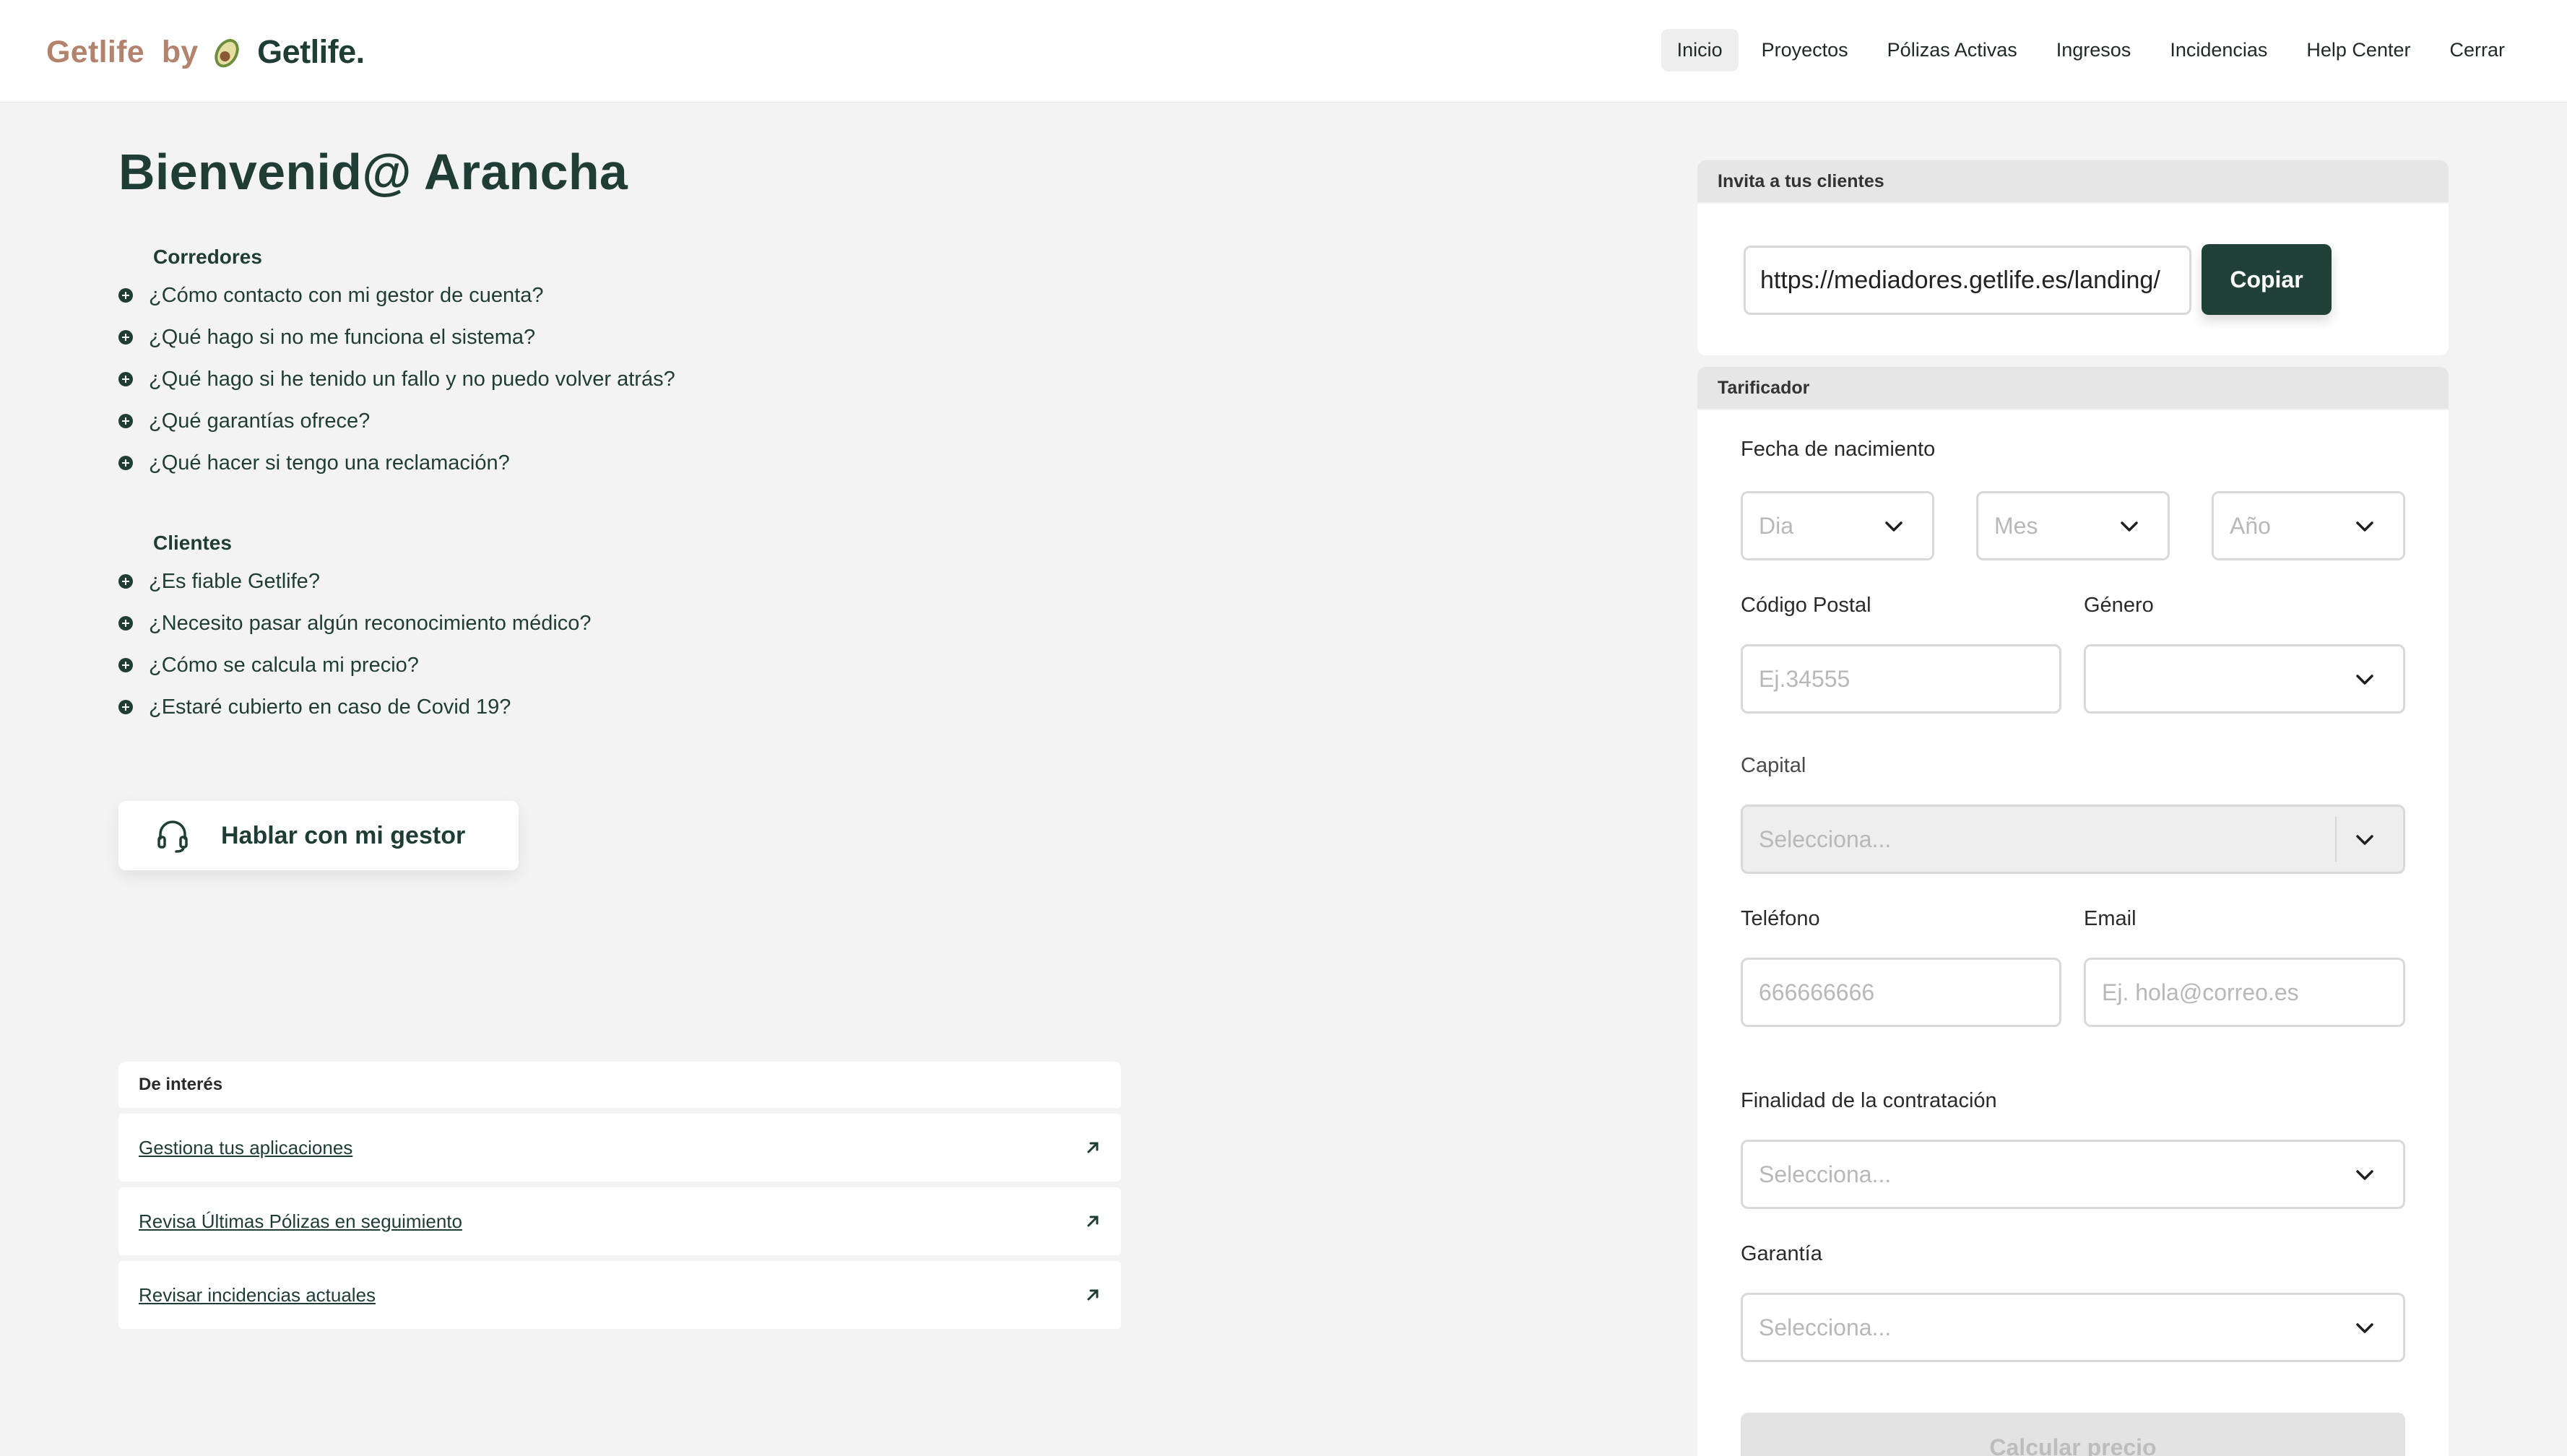 The image size is (2567, 1456). Describe the element at coordinates (329, 462) in the screenshot. I see `faq-question: ¿Qué hacer si tengo una reclamación?` at that location.